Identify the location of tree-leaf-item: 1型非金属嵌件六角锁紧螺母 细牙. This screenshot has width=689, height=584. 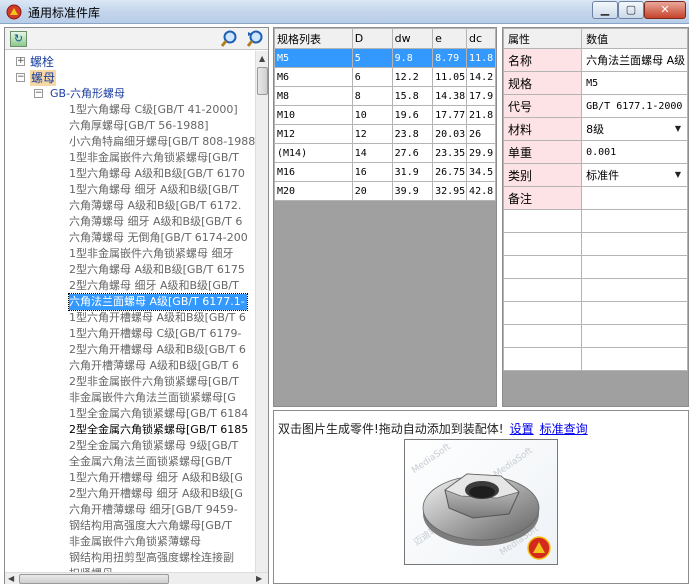
(130, 254).